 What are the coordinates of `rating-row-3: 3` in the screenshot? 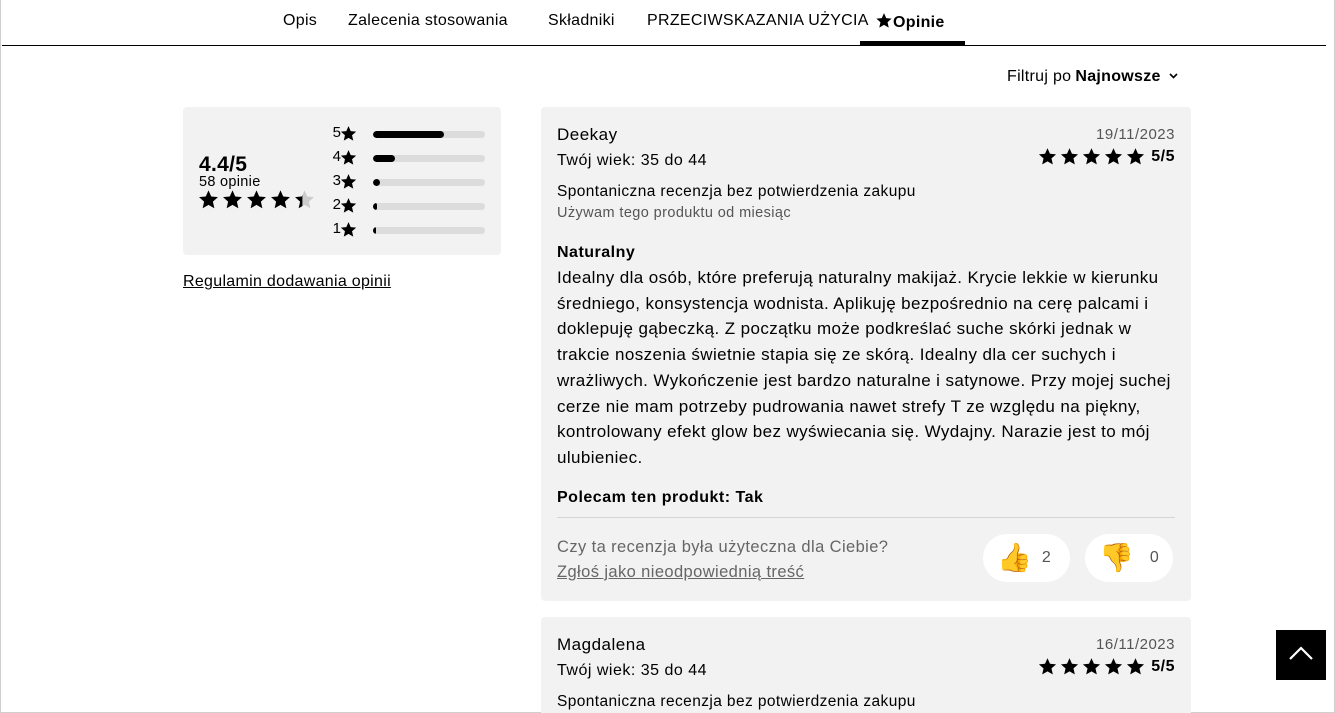 It's located at (409, 181).